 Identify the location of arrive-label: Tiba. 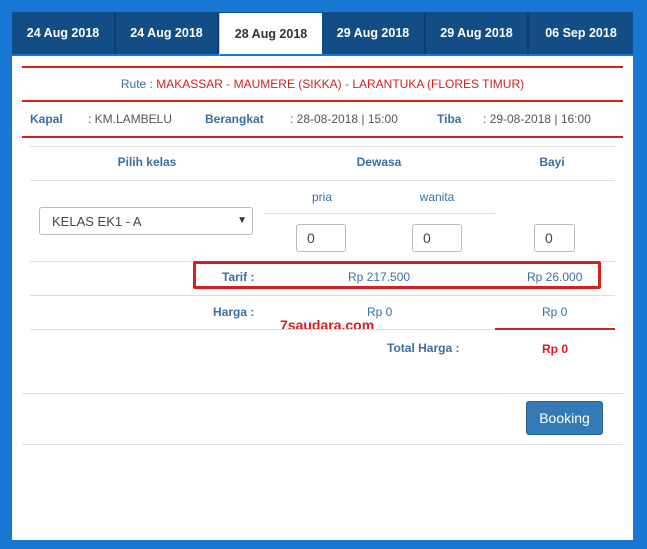
(449, 119).